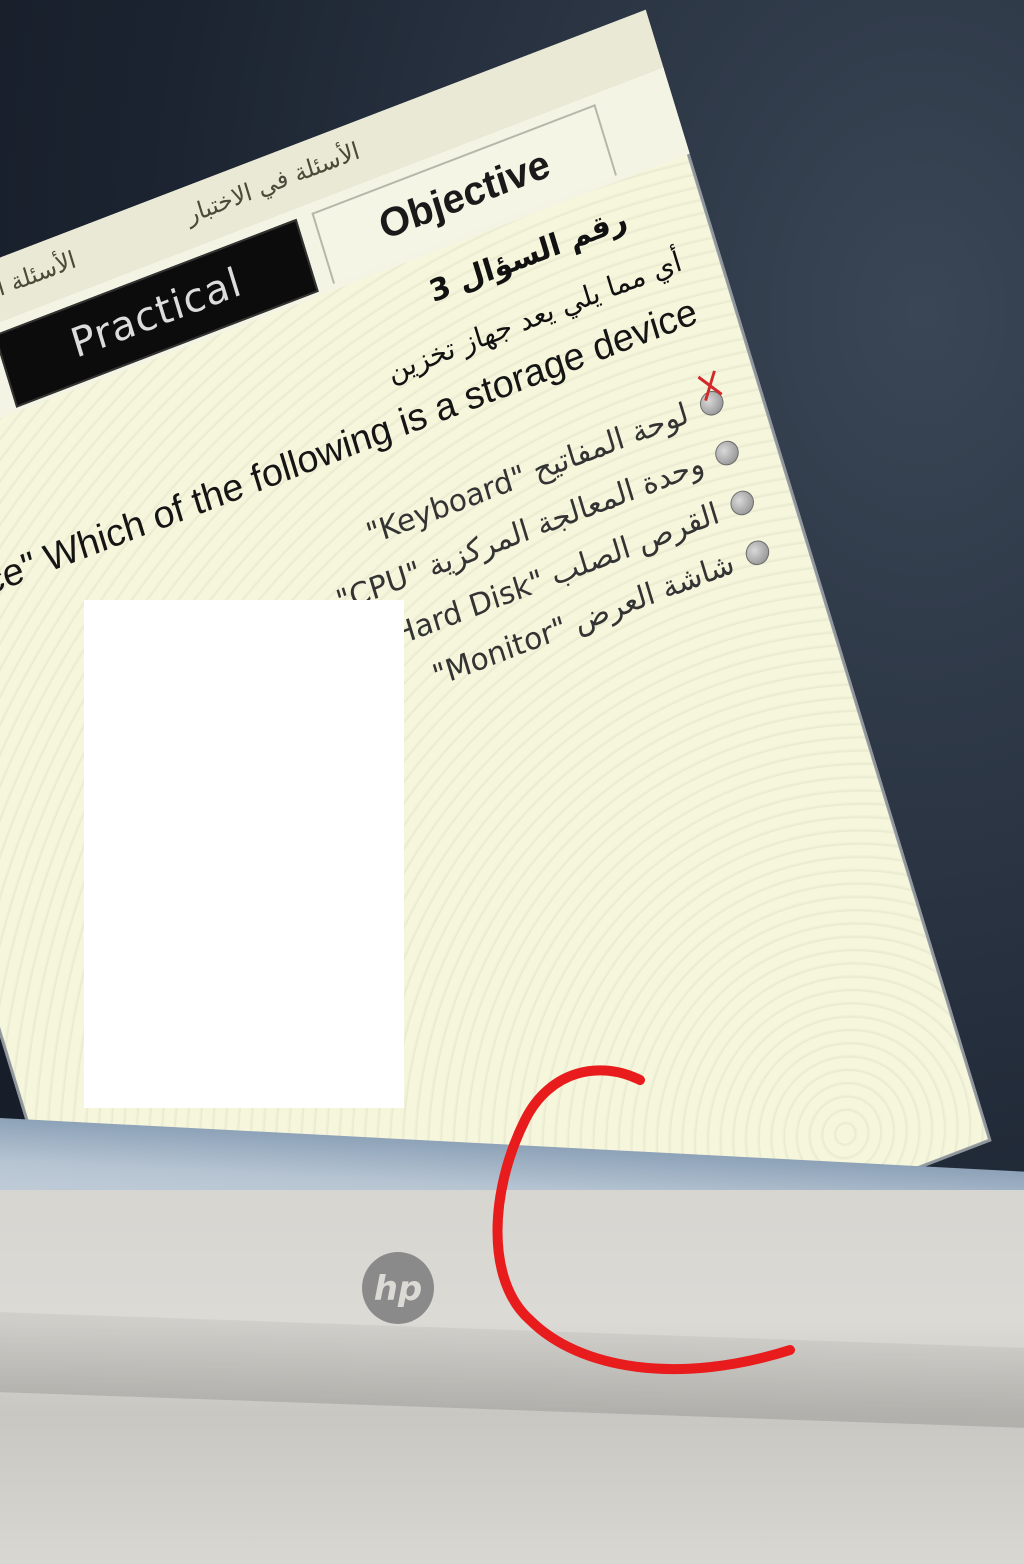 The image size is (1024, 1564). I want to click on svg-text: hp, so click(398, 1289).